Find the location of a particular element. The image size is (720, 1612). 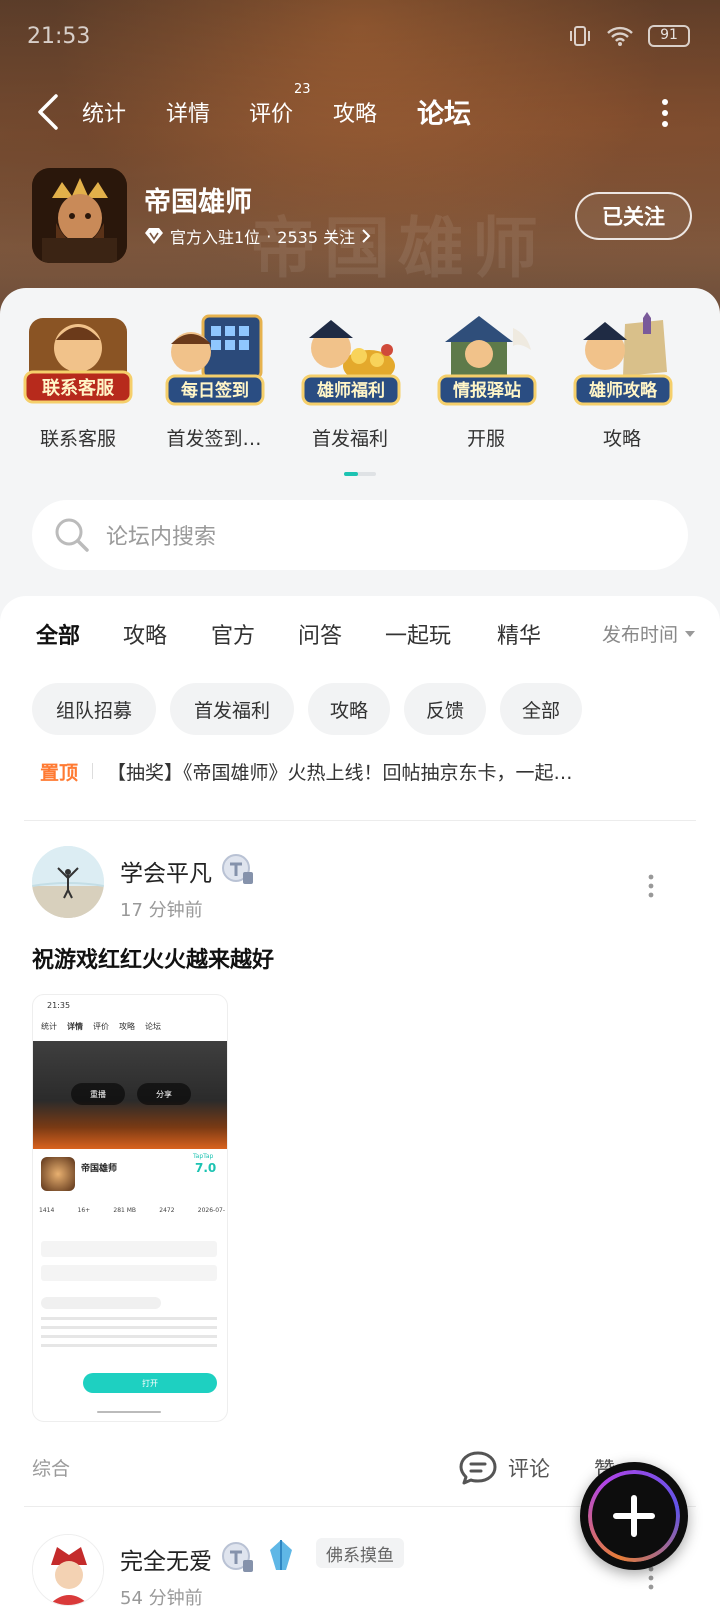

thumb-open-button: 打开 is located at coordinates (150, 1383).